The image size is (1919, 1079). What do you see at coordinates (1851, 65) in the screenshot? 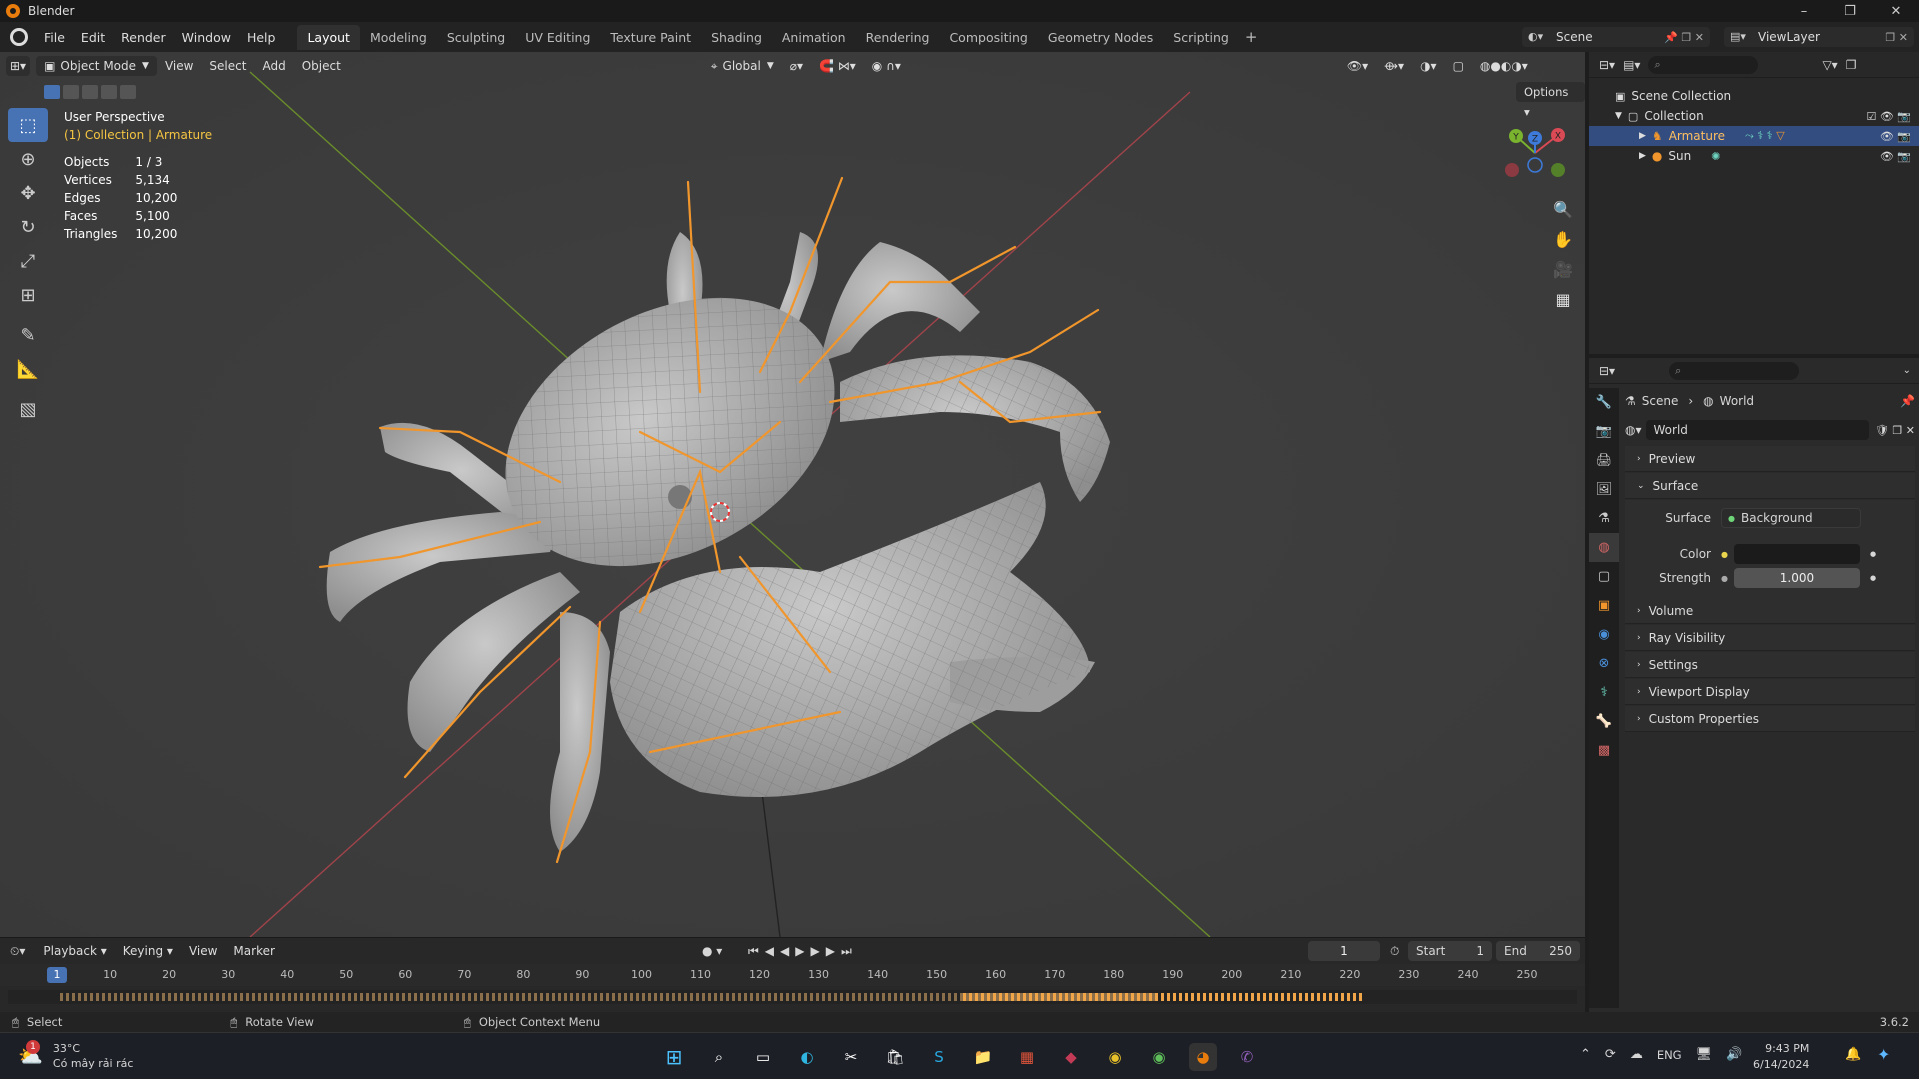
I see `new-collection-icon: ❐` at bounding box center [1851, 65].